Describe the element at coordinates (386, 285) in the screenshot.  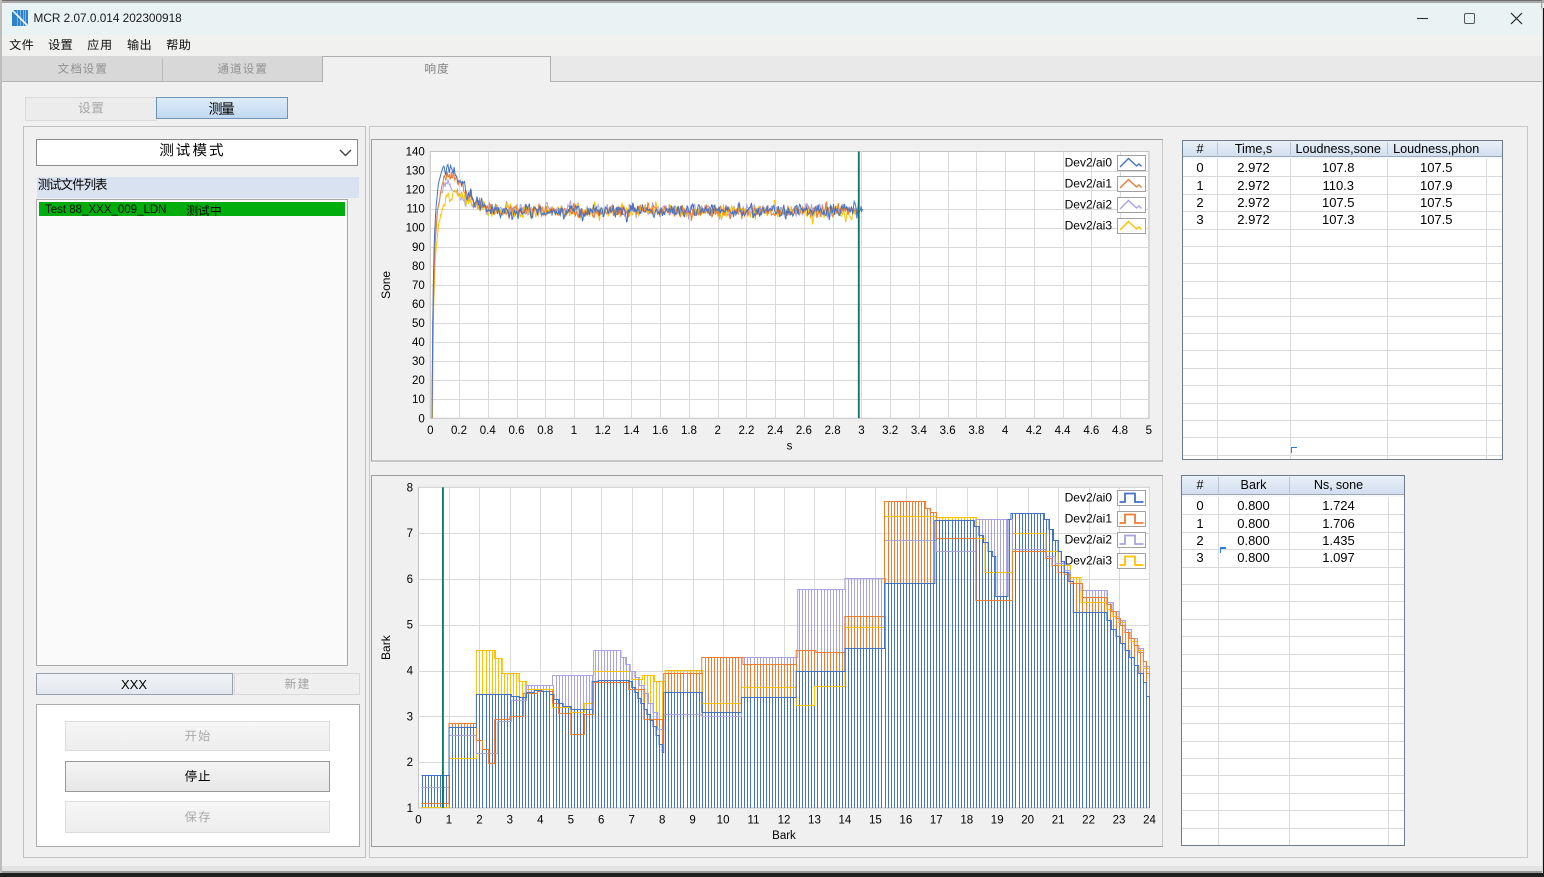
I see `svg-text: Sone` at that location.